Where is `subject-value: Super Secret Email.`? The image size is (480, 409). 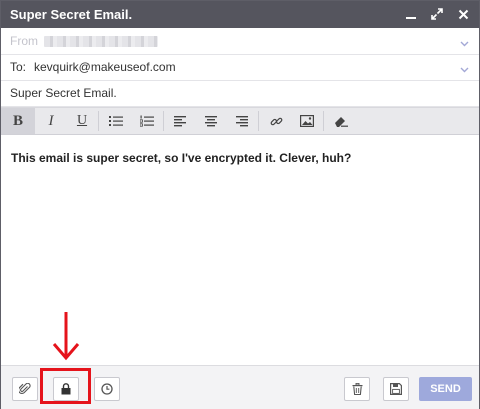 subject-value: Super Secret Email. is located at coordinates (63, 93).